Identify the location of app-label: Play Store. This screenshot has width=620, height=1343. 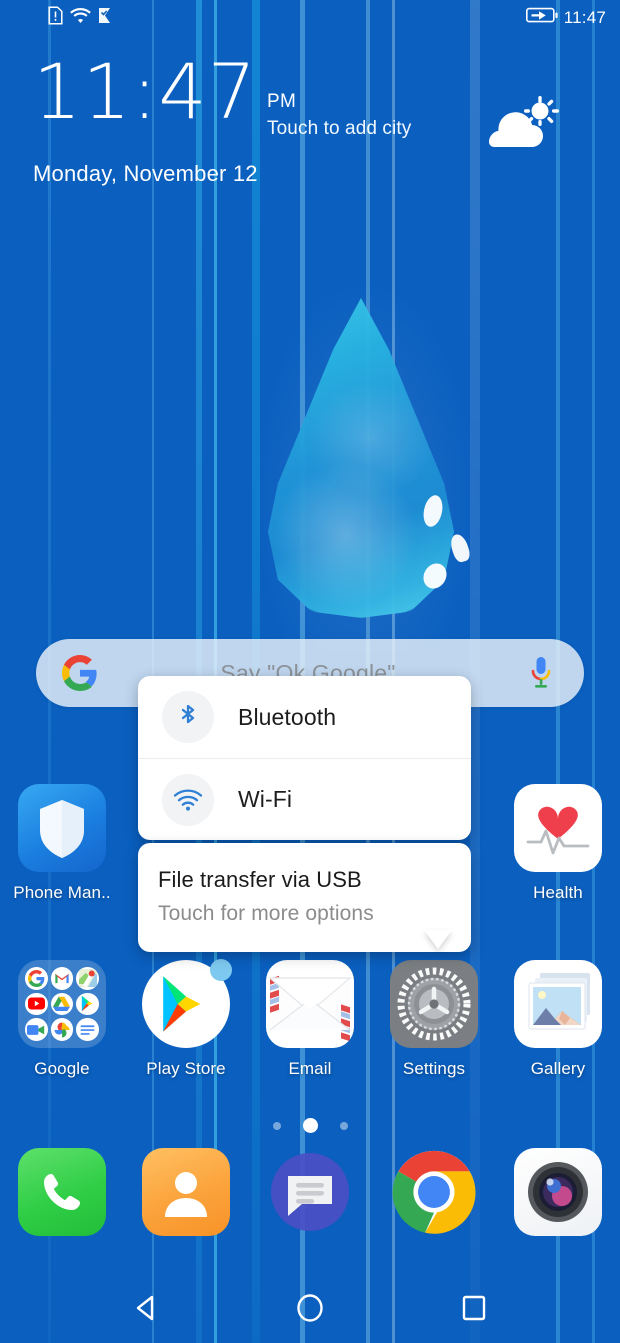
(186, 1068).